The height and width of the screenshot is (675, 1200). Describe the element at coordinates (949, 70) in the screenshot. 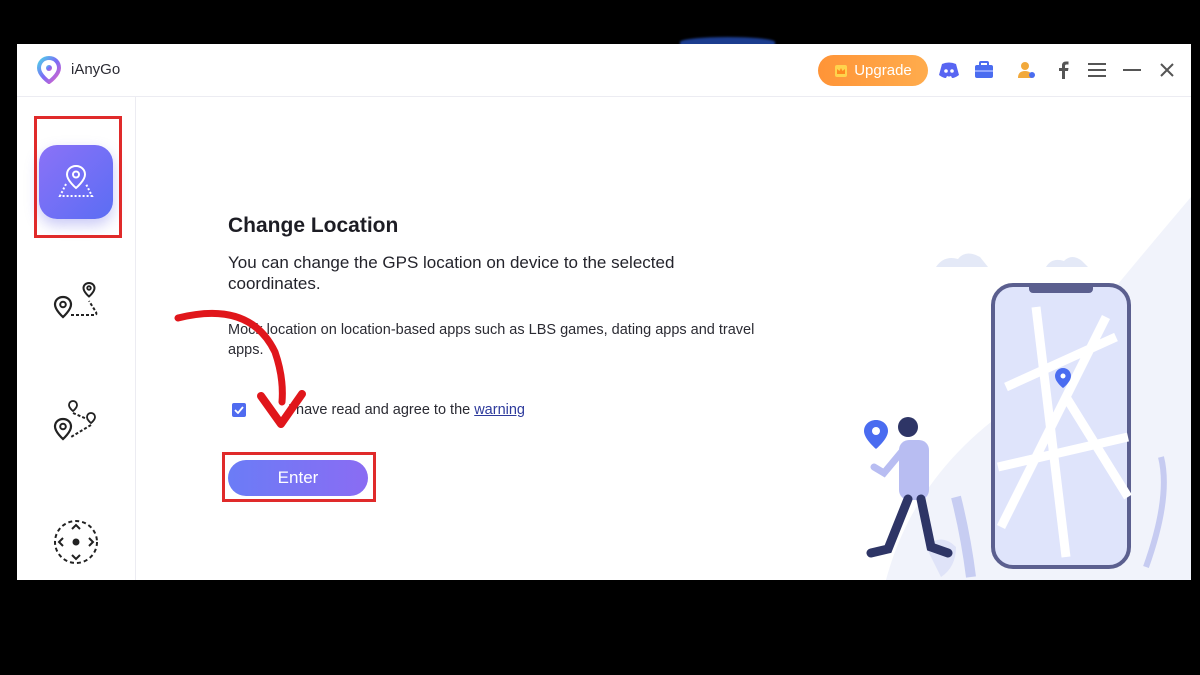

I see `discord-icon` at that location.